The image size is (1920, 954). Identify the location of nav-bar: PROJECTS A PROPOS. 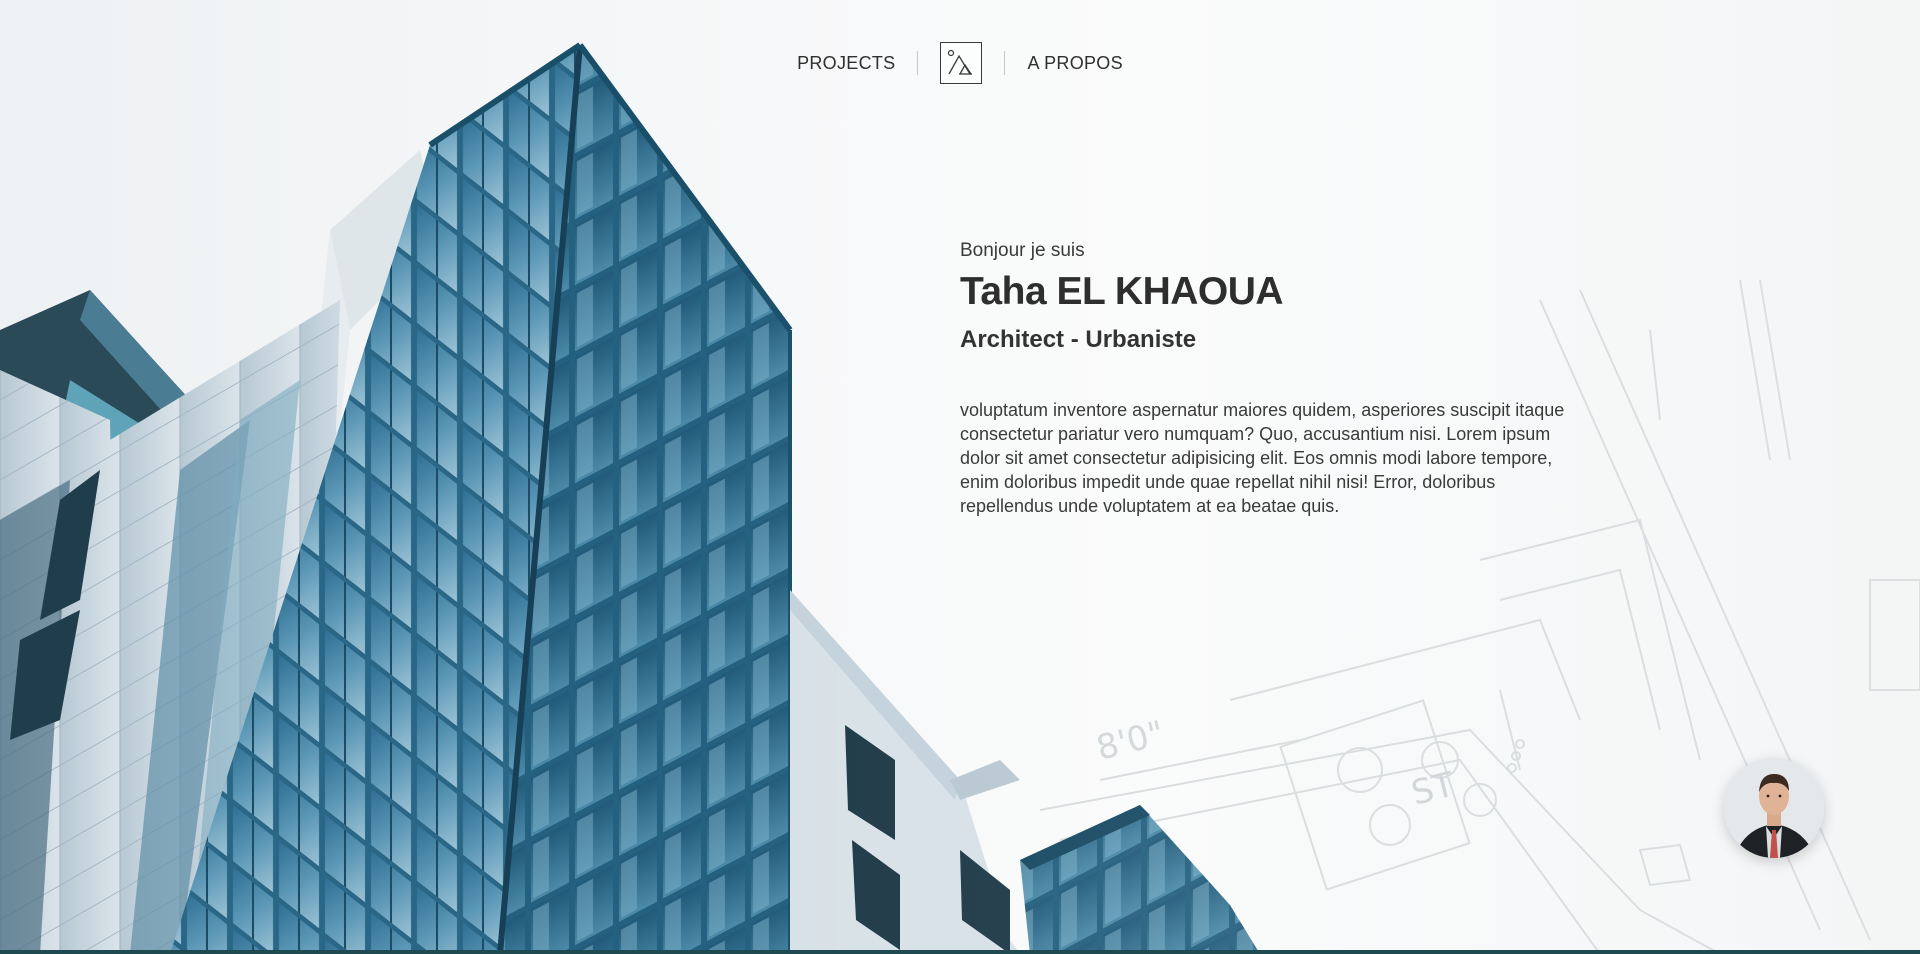
(960, 63).